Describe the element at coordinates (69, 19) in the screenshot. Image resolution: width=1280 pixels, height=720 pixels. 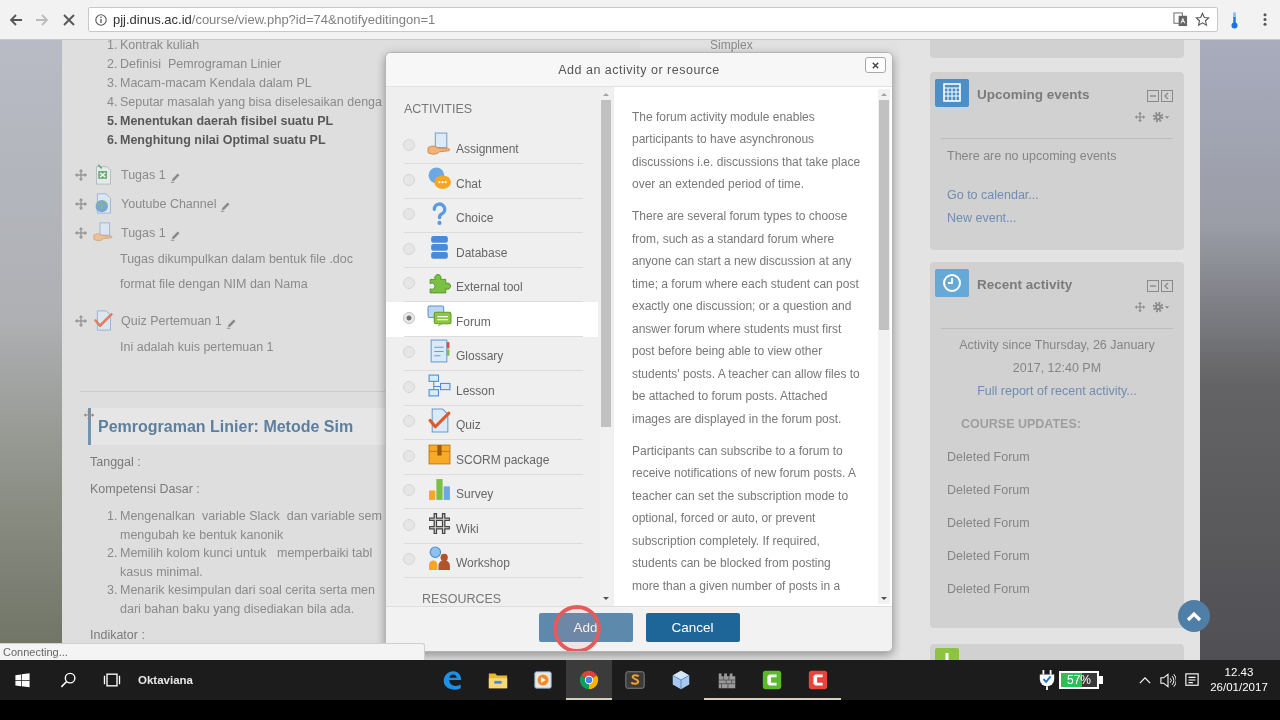
I see `stop-icon` at that location.